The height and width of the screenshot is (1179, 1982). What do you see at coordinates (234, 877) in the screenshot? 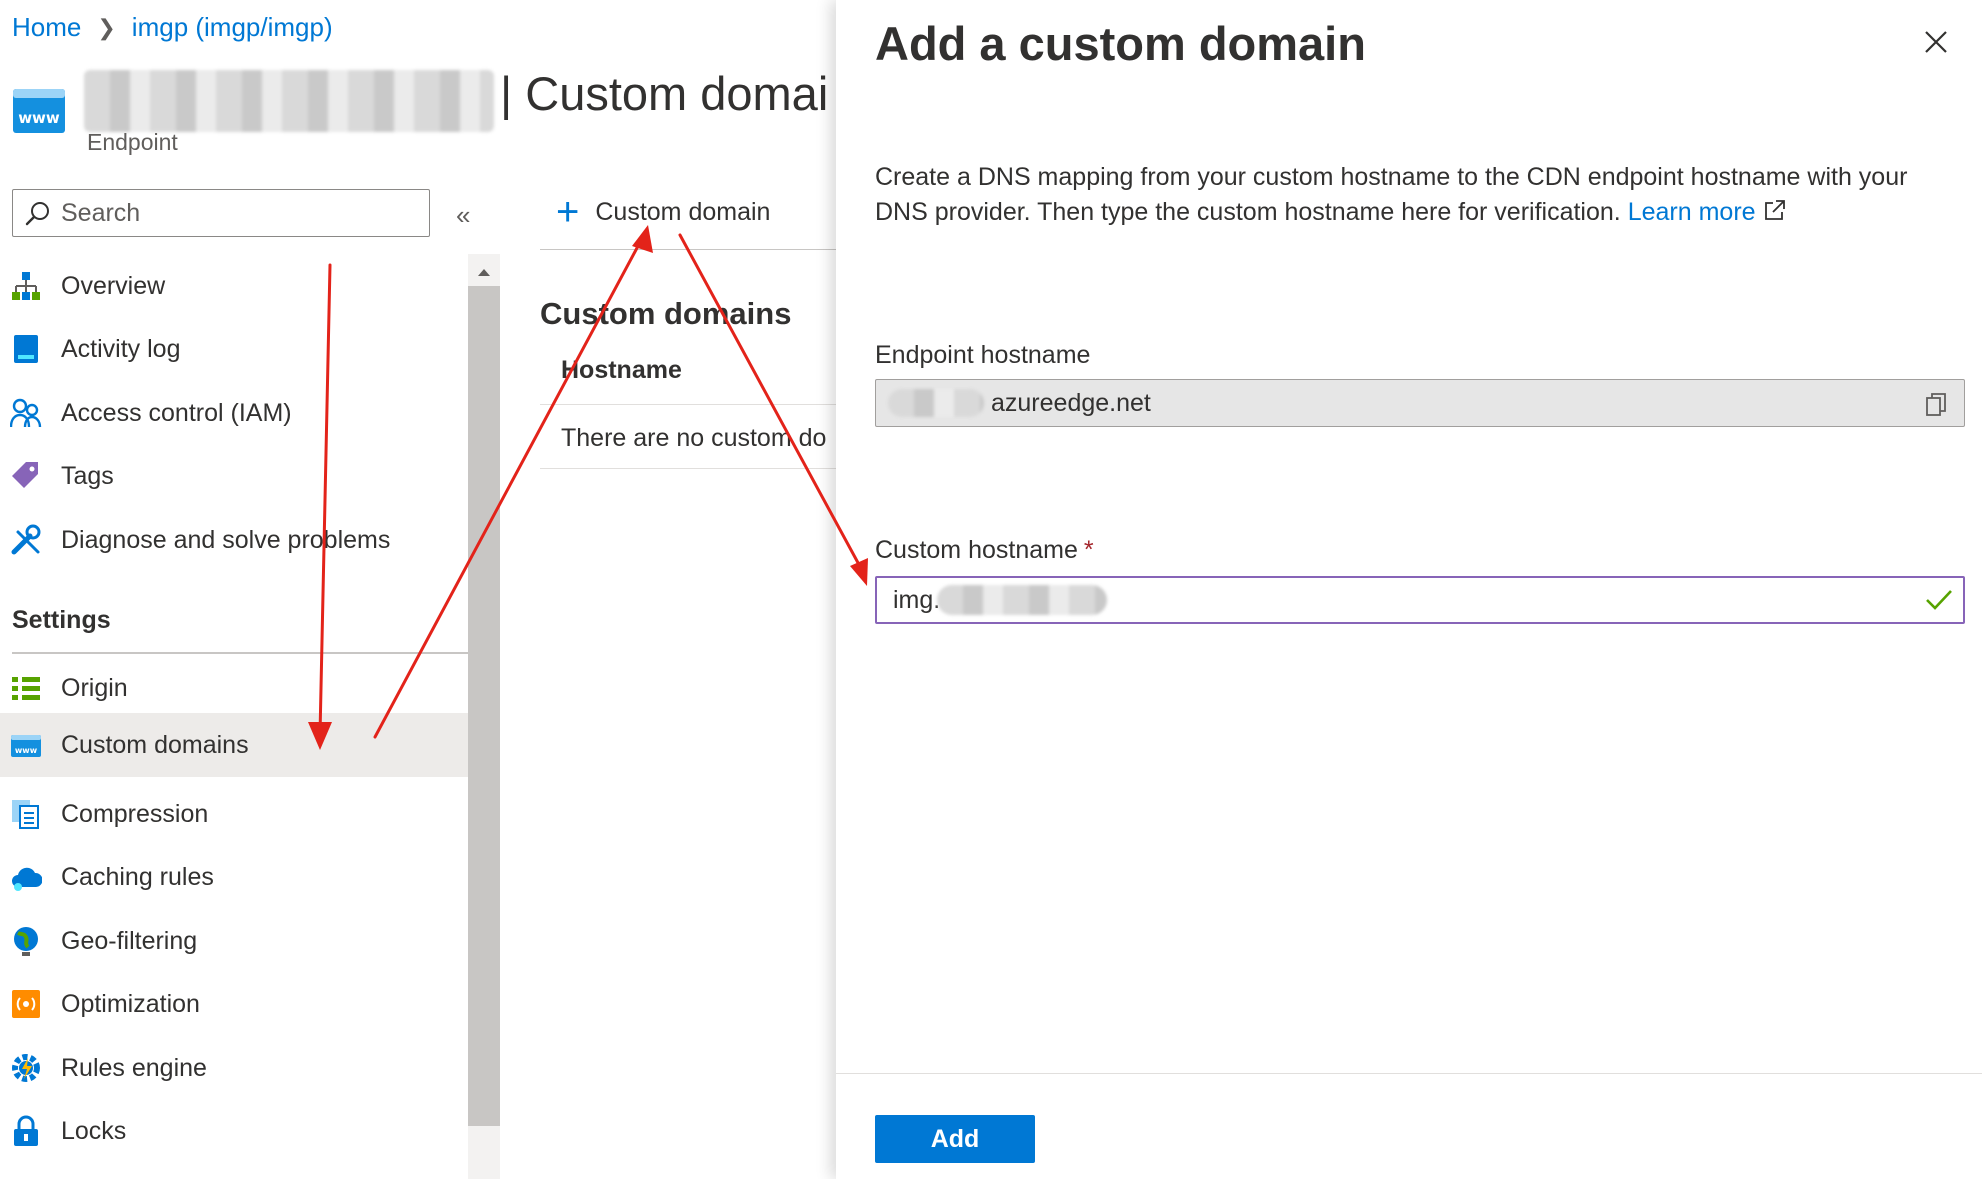
I see `sidebar-item-caching-rules: Caching rules` at bounding box center [234, 877].